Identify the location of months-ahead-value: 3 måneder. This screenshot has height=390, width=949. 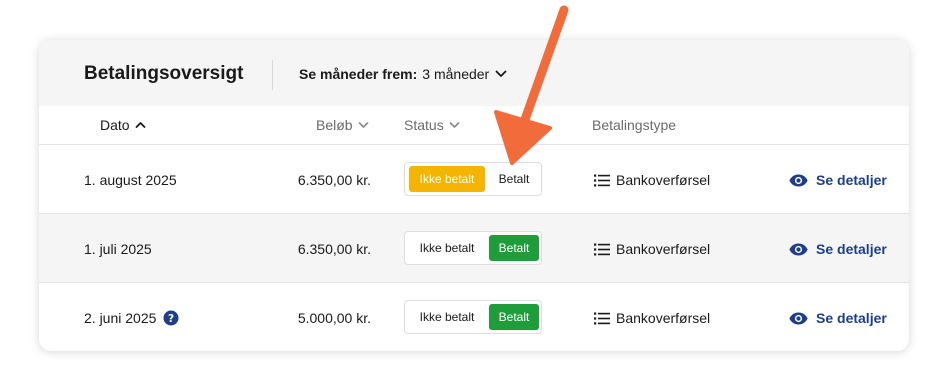
(456, 74).